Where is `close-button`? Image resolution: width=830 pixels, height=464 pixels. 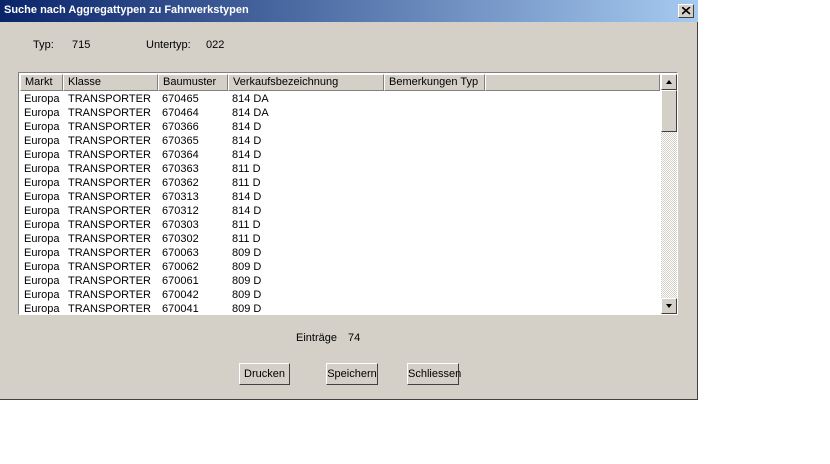
close-button is located at coordinates (686, 11).